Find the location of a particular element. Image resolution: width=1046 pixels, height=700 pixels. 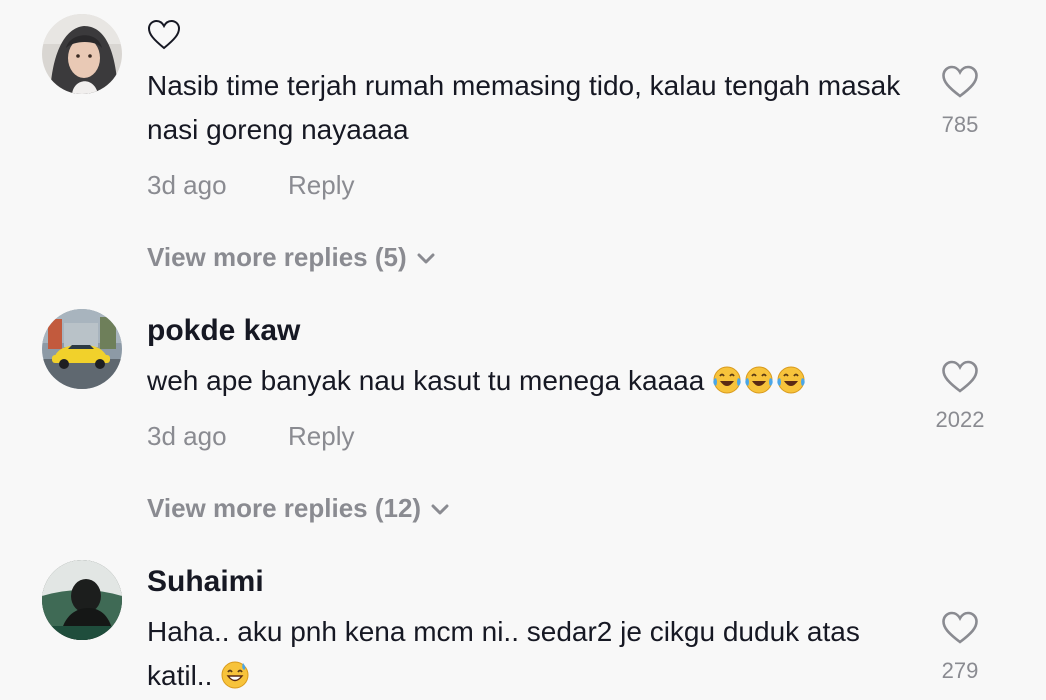

like-count: 2022 is located at coordinates (960, 419).